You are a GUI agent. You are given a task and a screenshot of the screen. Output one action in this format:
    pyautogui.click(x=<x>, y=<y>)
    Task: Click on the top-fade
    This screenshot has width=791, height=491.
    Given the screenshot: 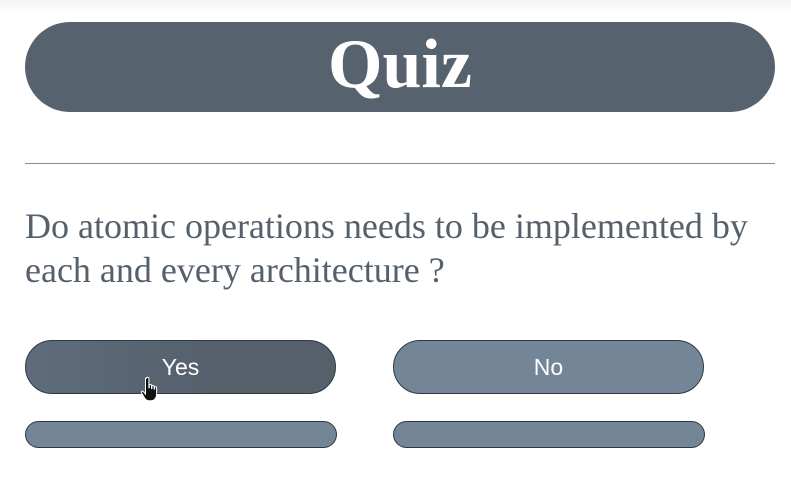 What is the action you would take?
    pyautogui.click(x=395, y=7)
    